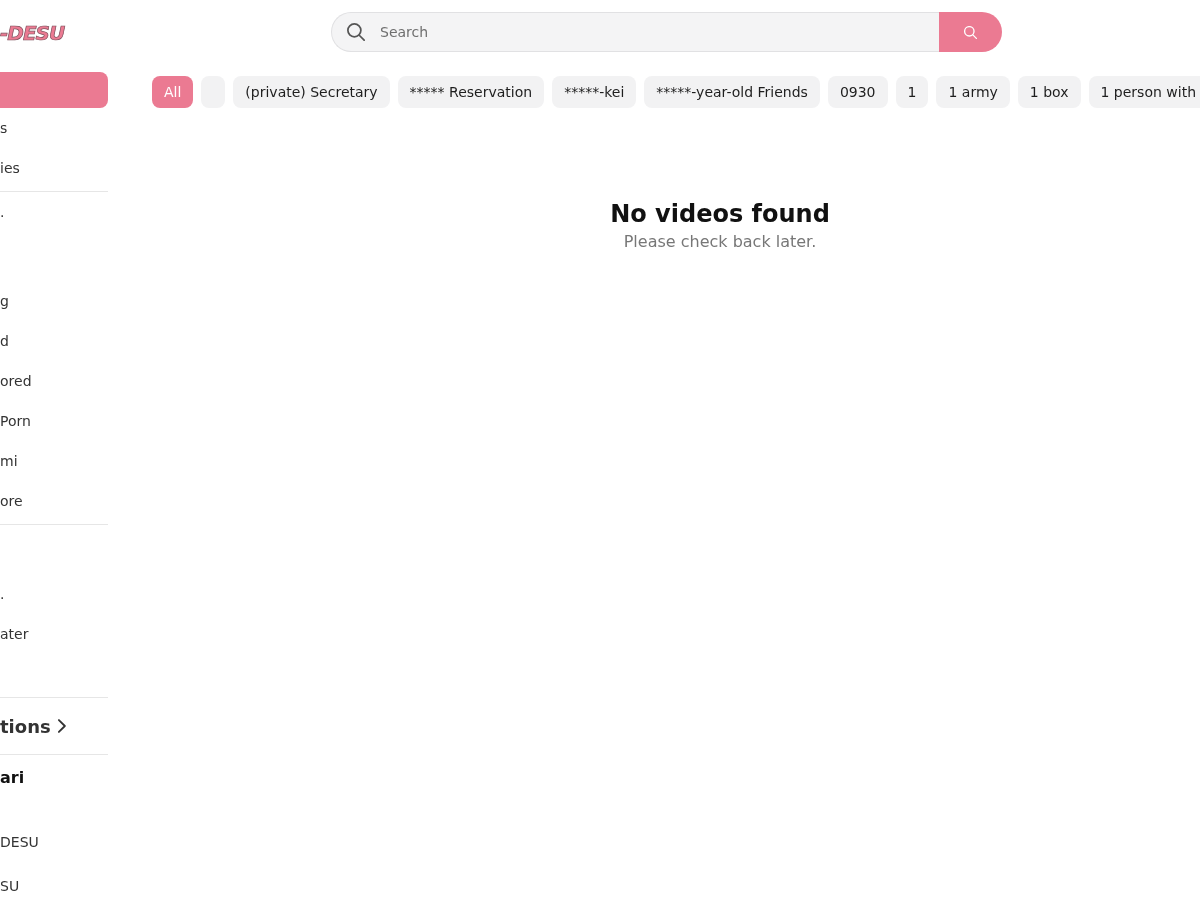 This screenshot has height=900, width=1200. What do you see at coordinates (54, 381) in the screenshot?
I see `sidebar-item: ored` at bounding box center [54, 381].